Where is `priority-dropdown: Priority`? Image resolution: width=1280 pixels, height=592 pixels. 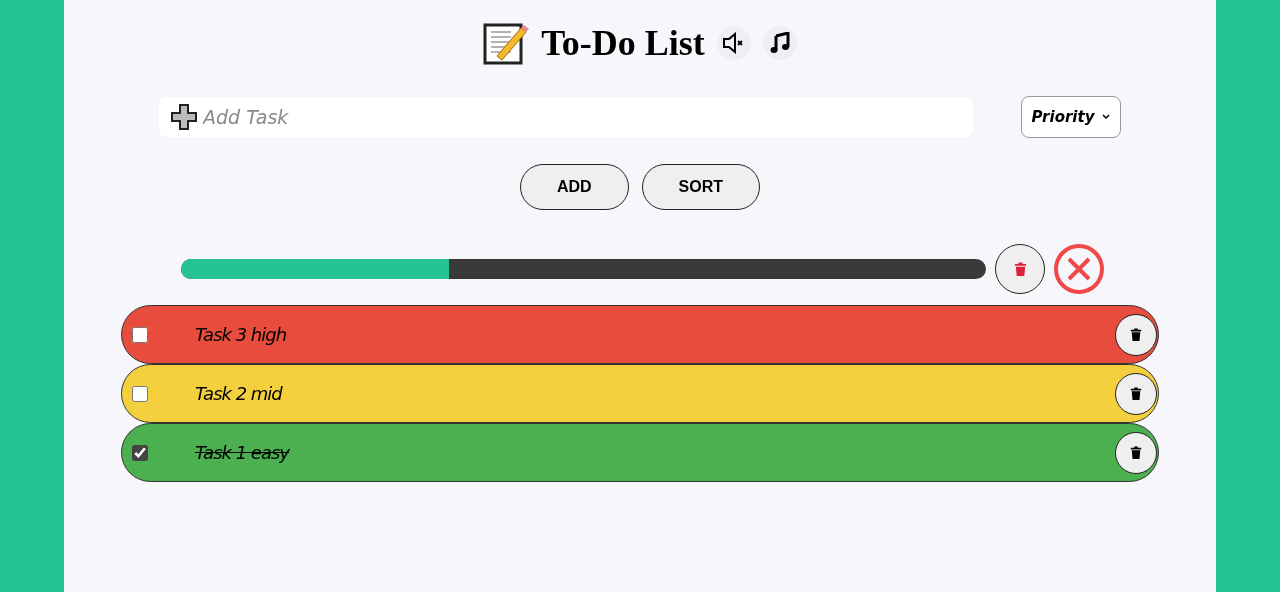 priority-dropdown: Priority is located at coordinates (1071, 117).